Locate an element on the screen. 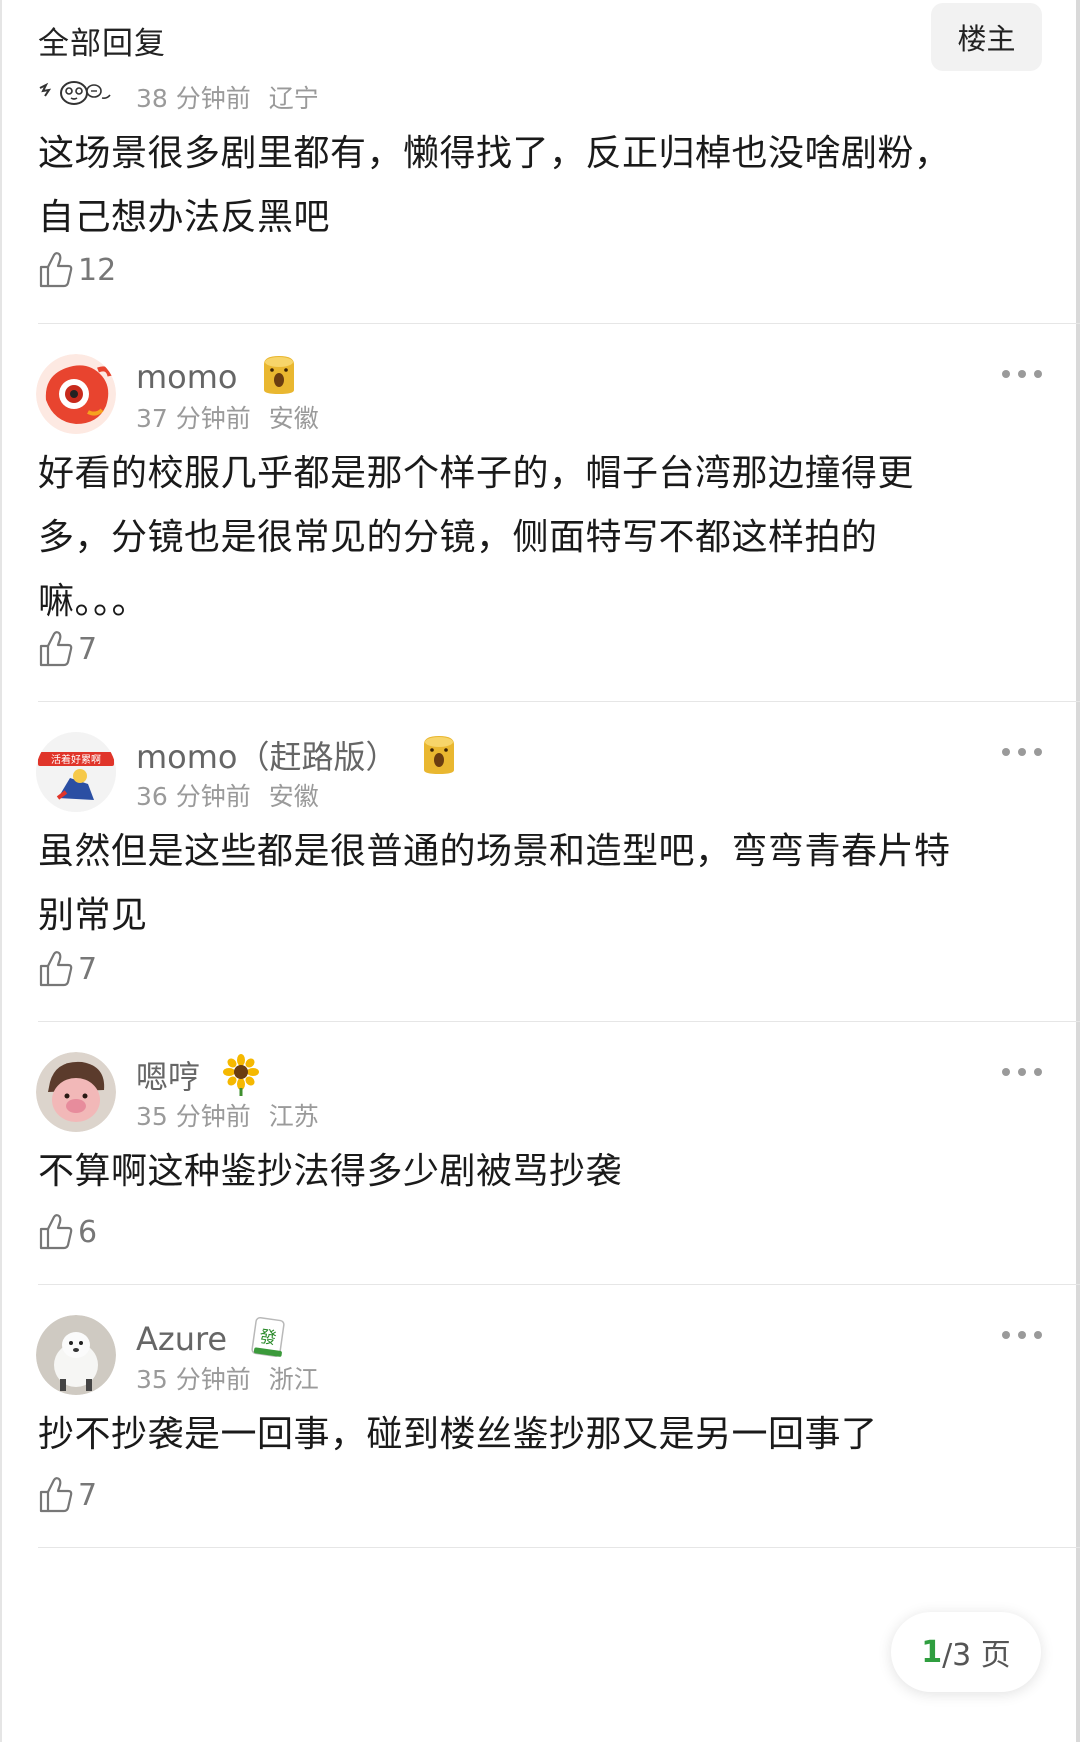 The width and height of the screenshot is (1080, 1742). comment-content: 不算啊这种鉴抄法得多少剧被骂抄袭 is located at coordinates (533, 1172).